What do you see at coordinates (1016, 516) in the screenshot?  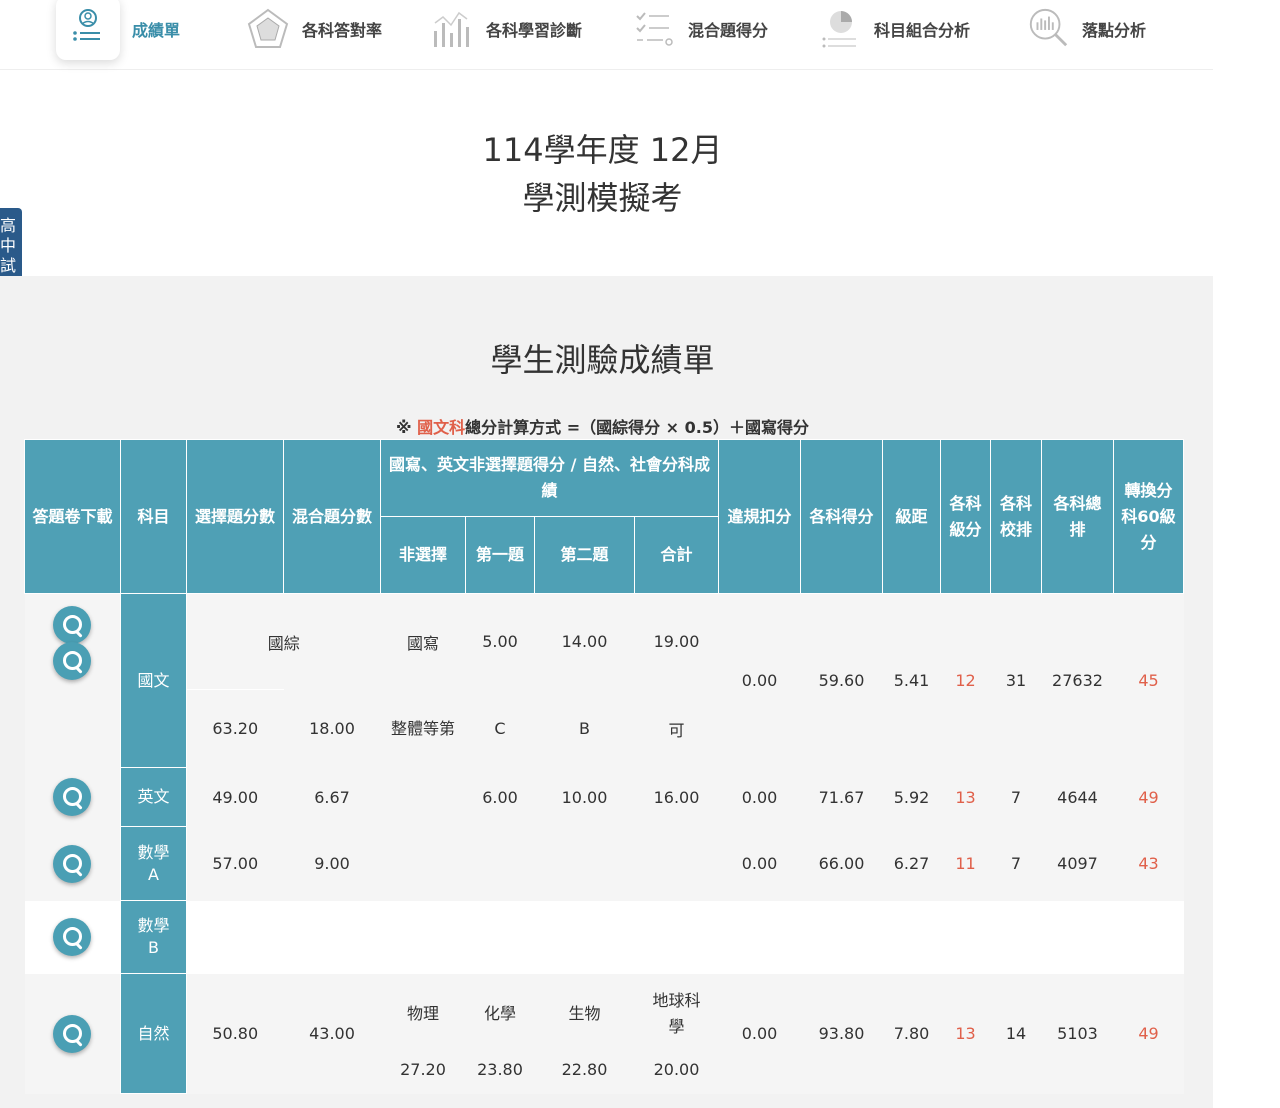 I see `header-school-rank: 各科校排` at bounding box center [1016, 516].